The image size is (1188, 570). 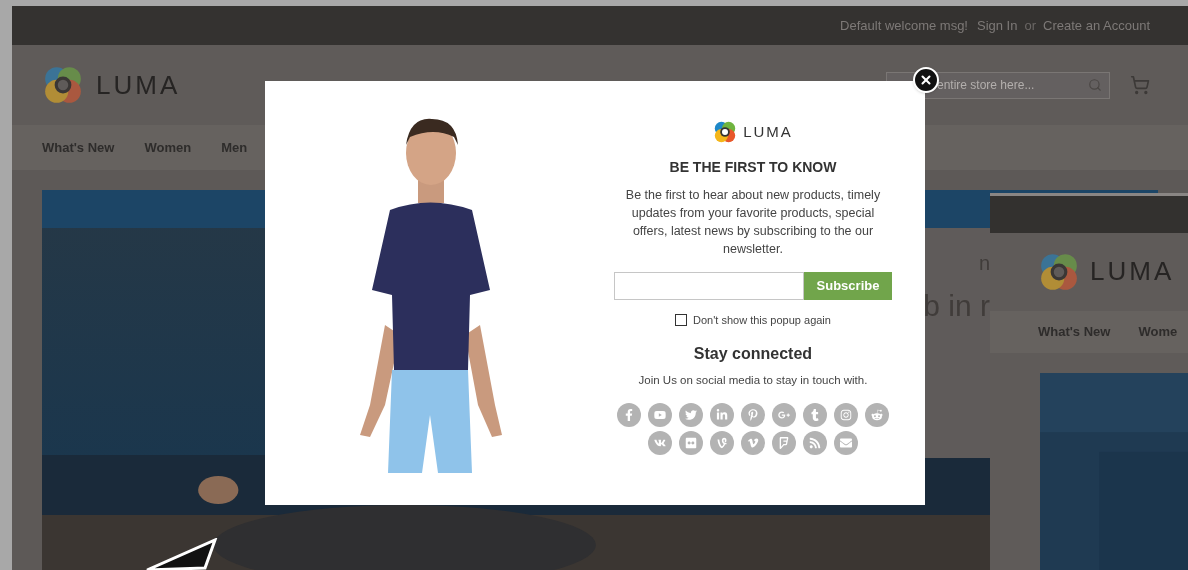 What do you see at coordinates (997, 25) in the screenshot?
I see `header-link: Sign In` at bounding box center [997, 25].